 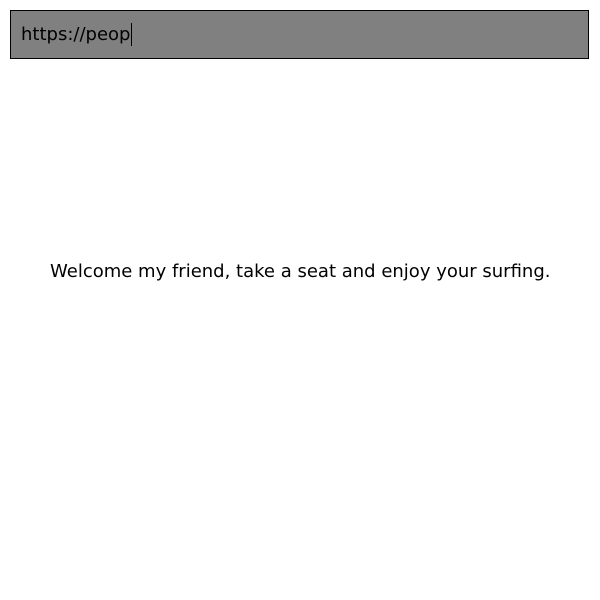 I want to click on url-input-value: https://peop, so click(x=76, y=34).